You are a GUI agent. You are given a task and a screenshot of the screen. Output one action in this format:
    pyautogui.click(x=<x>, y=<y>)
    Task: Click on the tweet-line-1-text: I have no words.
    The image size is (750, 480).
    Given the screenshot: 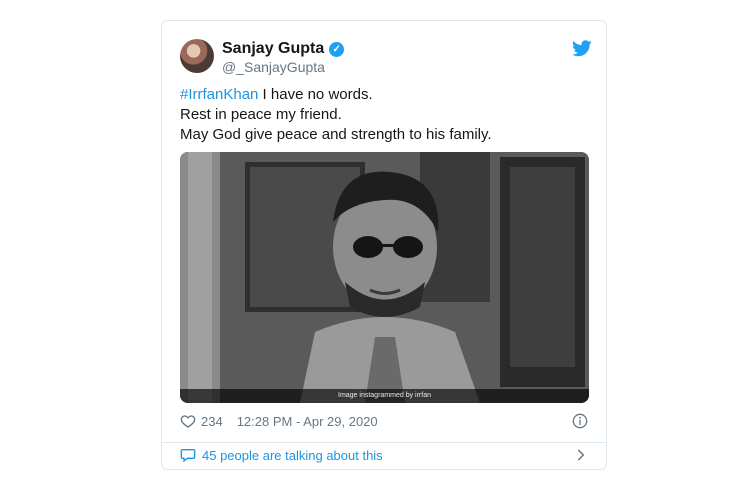 What is the action you would take?
    pyautogui.click(x=315, y=94)
    